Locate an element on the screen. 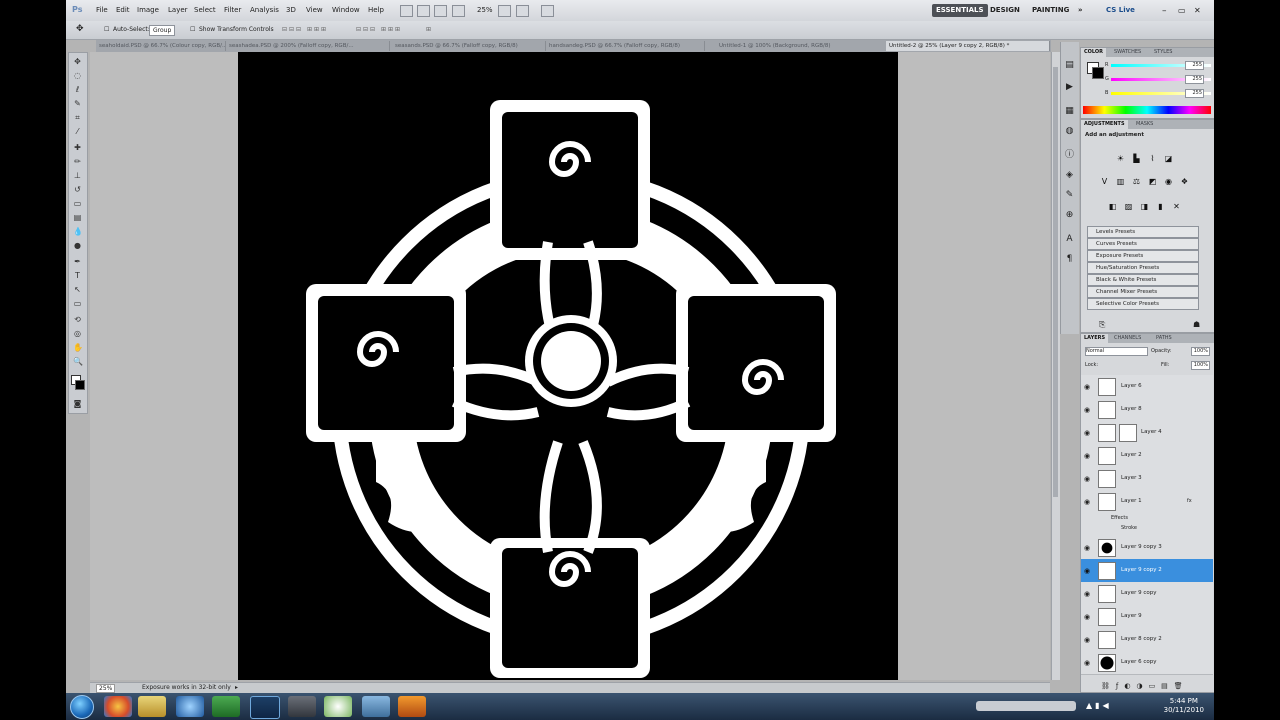 The height and width of the screenshot is (720, 1280). layer-row: ◉ Layer 6 copy is located at coordinates (1147, 663).